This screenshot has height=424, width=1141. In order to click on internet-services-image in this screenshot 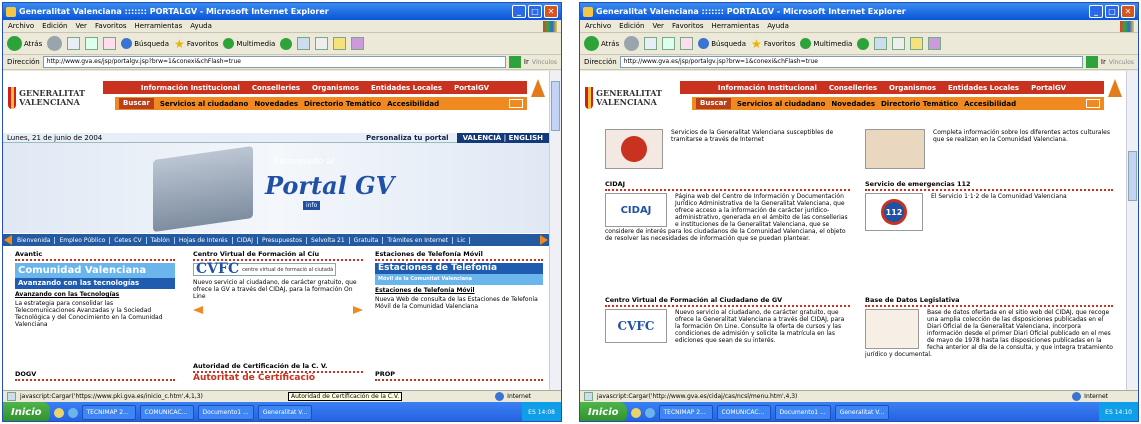, I will do `click(634, 149)`.